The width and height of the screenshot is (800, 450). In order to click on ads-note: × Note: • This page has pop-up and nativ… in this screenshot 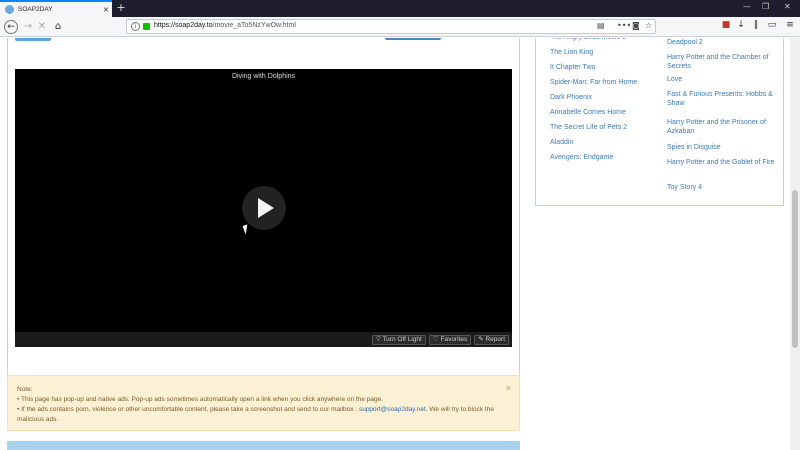, I will do `click(263, 403)`.